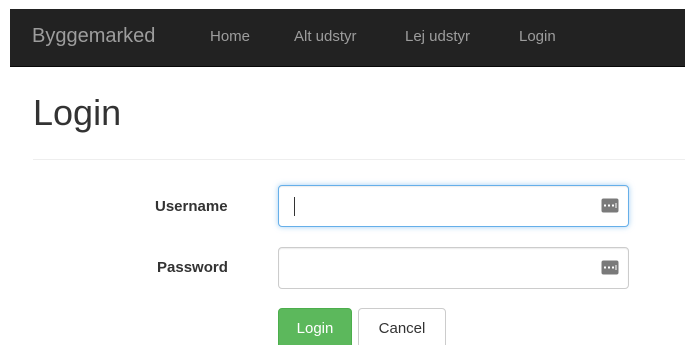 The image size is (685, 345). What do you see at coordinates (230, 37) in the screenshot?
I see `nav-link-home: Home` at bounding box center [230, 37].